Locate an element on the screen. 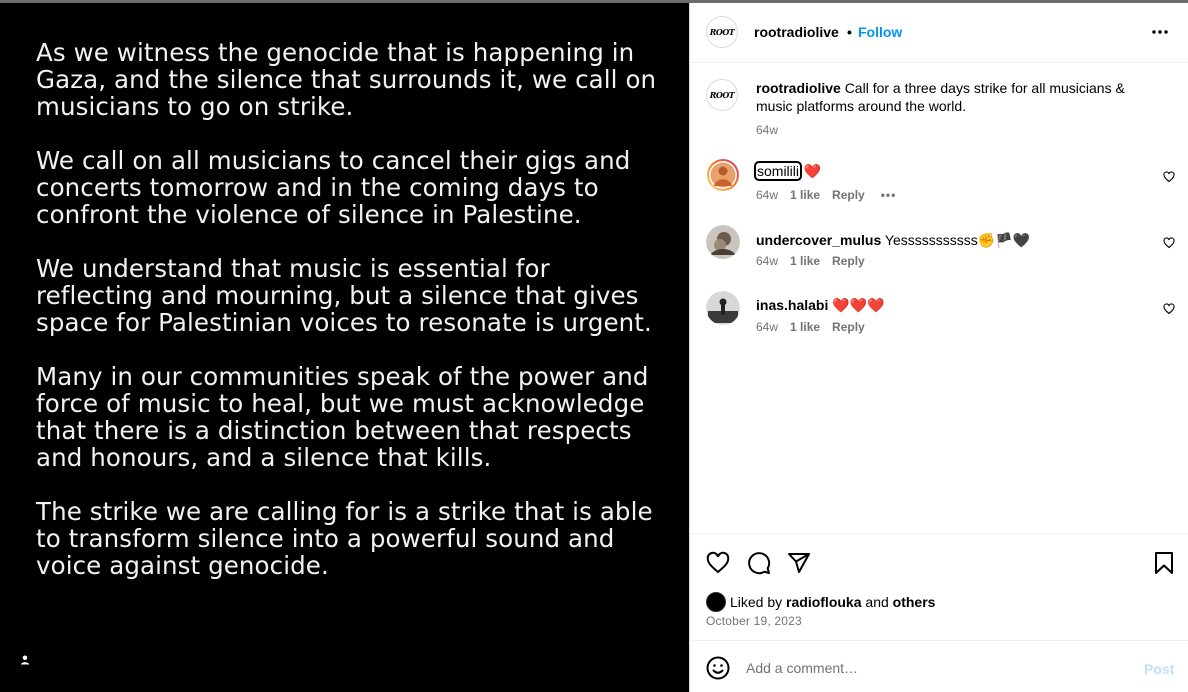 The height and width of the screenshot is (692, 1188). comment-icon is located at coordinates (759, 563).